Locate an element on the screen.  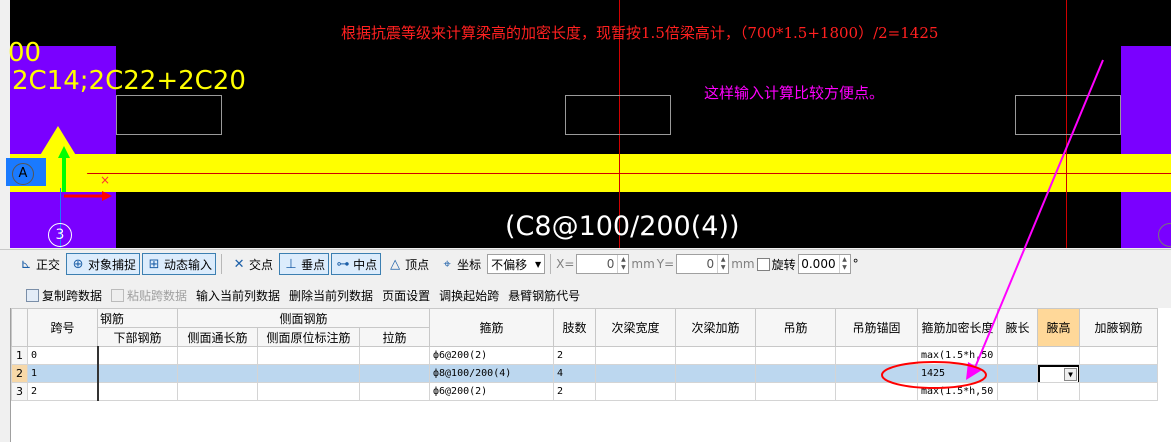
orthogonal-icon: ⊾ is located at coordinates (26, 264).